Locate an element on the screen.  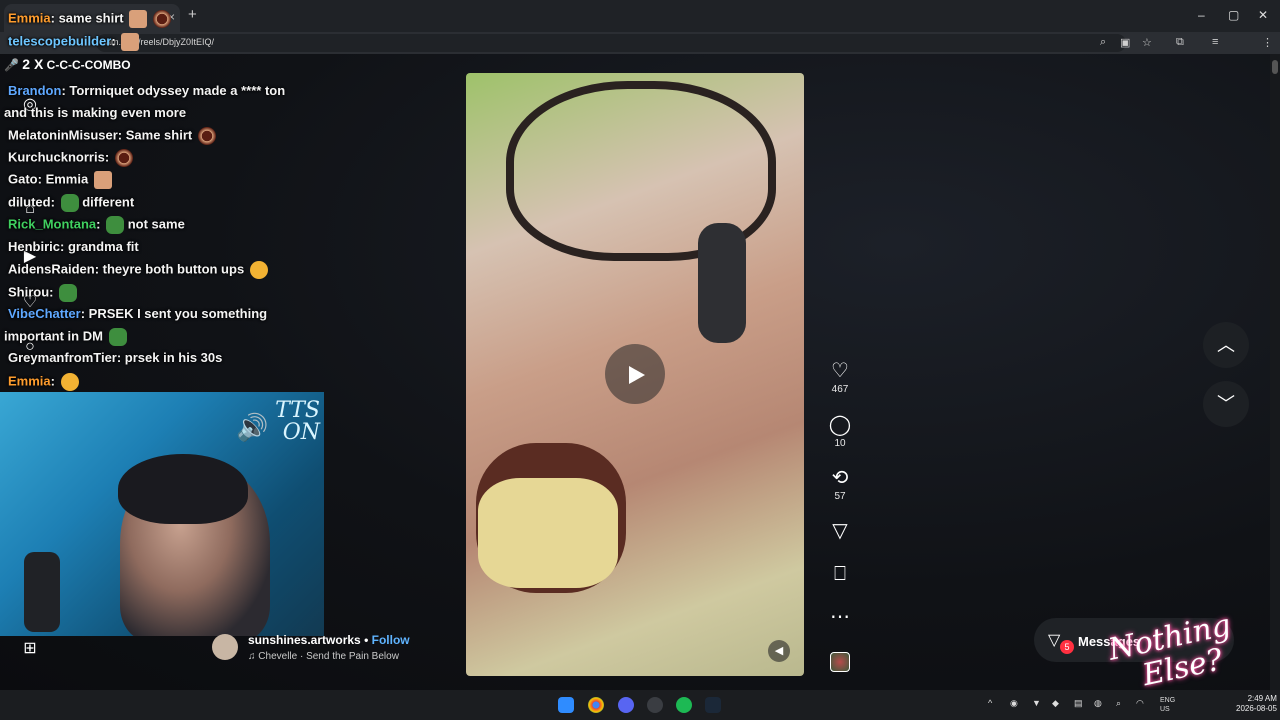
chat-message: GreymanfromTier: prsek in his 30s is located at coordinates (115, 357).